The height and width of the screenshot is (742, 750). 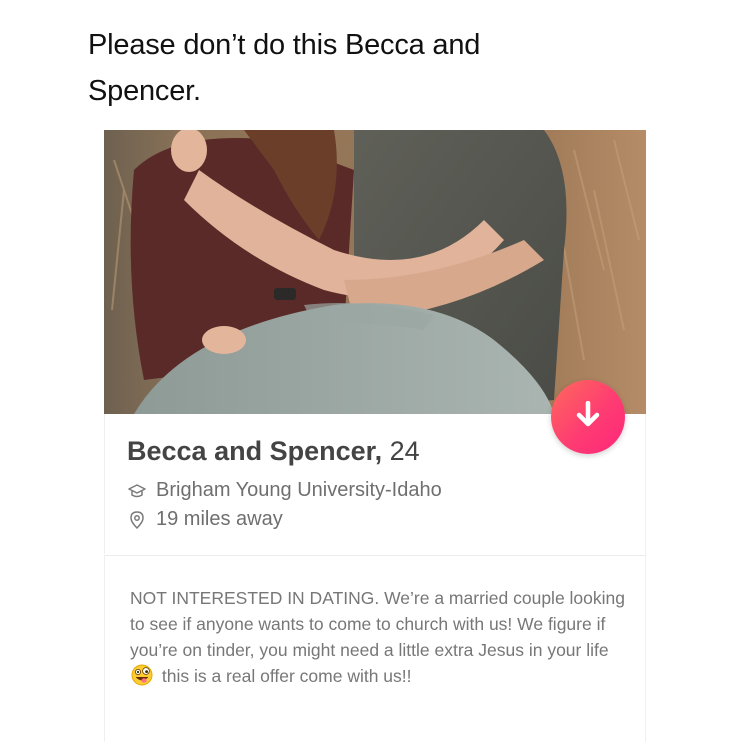 I want to click on caption-line-1: Please don’t do this Becca and, so click(x=284, y=45).